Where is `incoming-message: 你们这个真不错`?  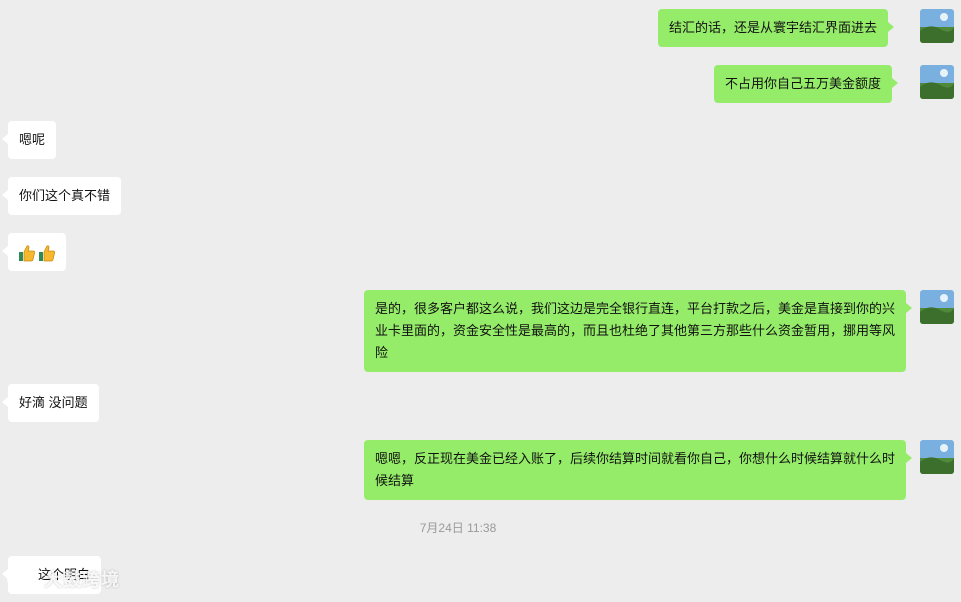 incoming-message: 你们这个真不错 is located at coordinates (61, 196).